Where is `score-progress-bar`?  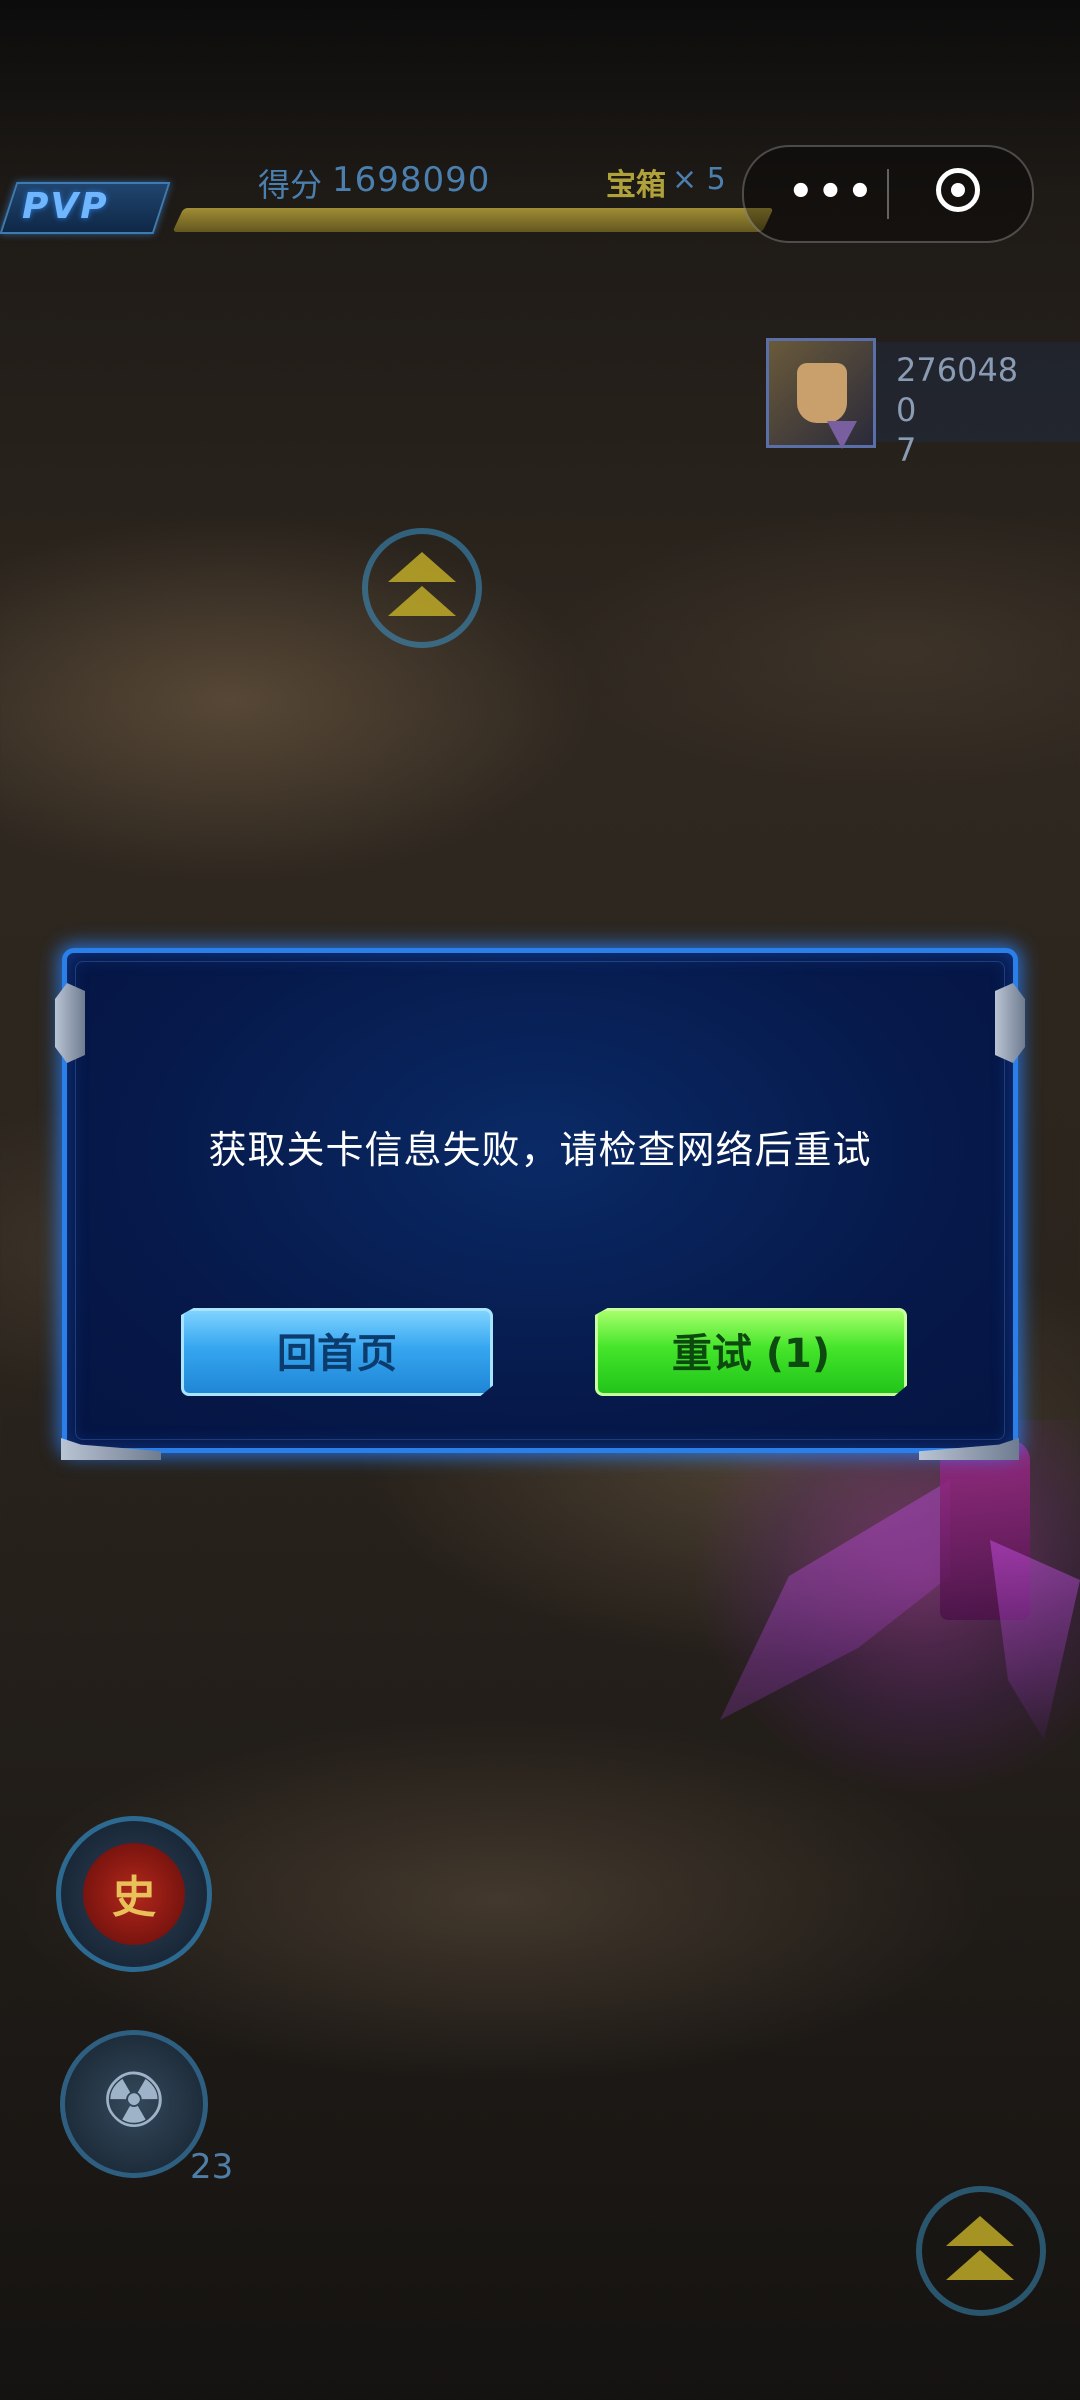 score-progress-bar is located at coordinates (473, 220).